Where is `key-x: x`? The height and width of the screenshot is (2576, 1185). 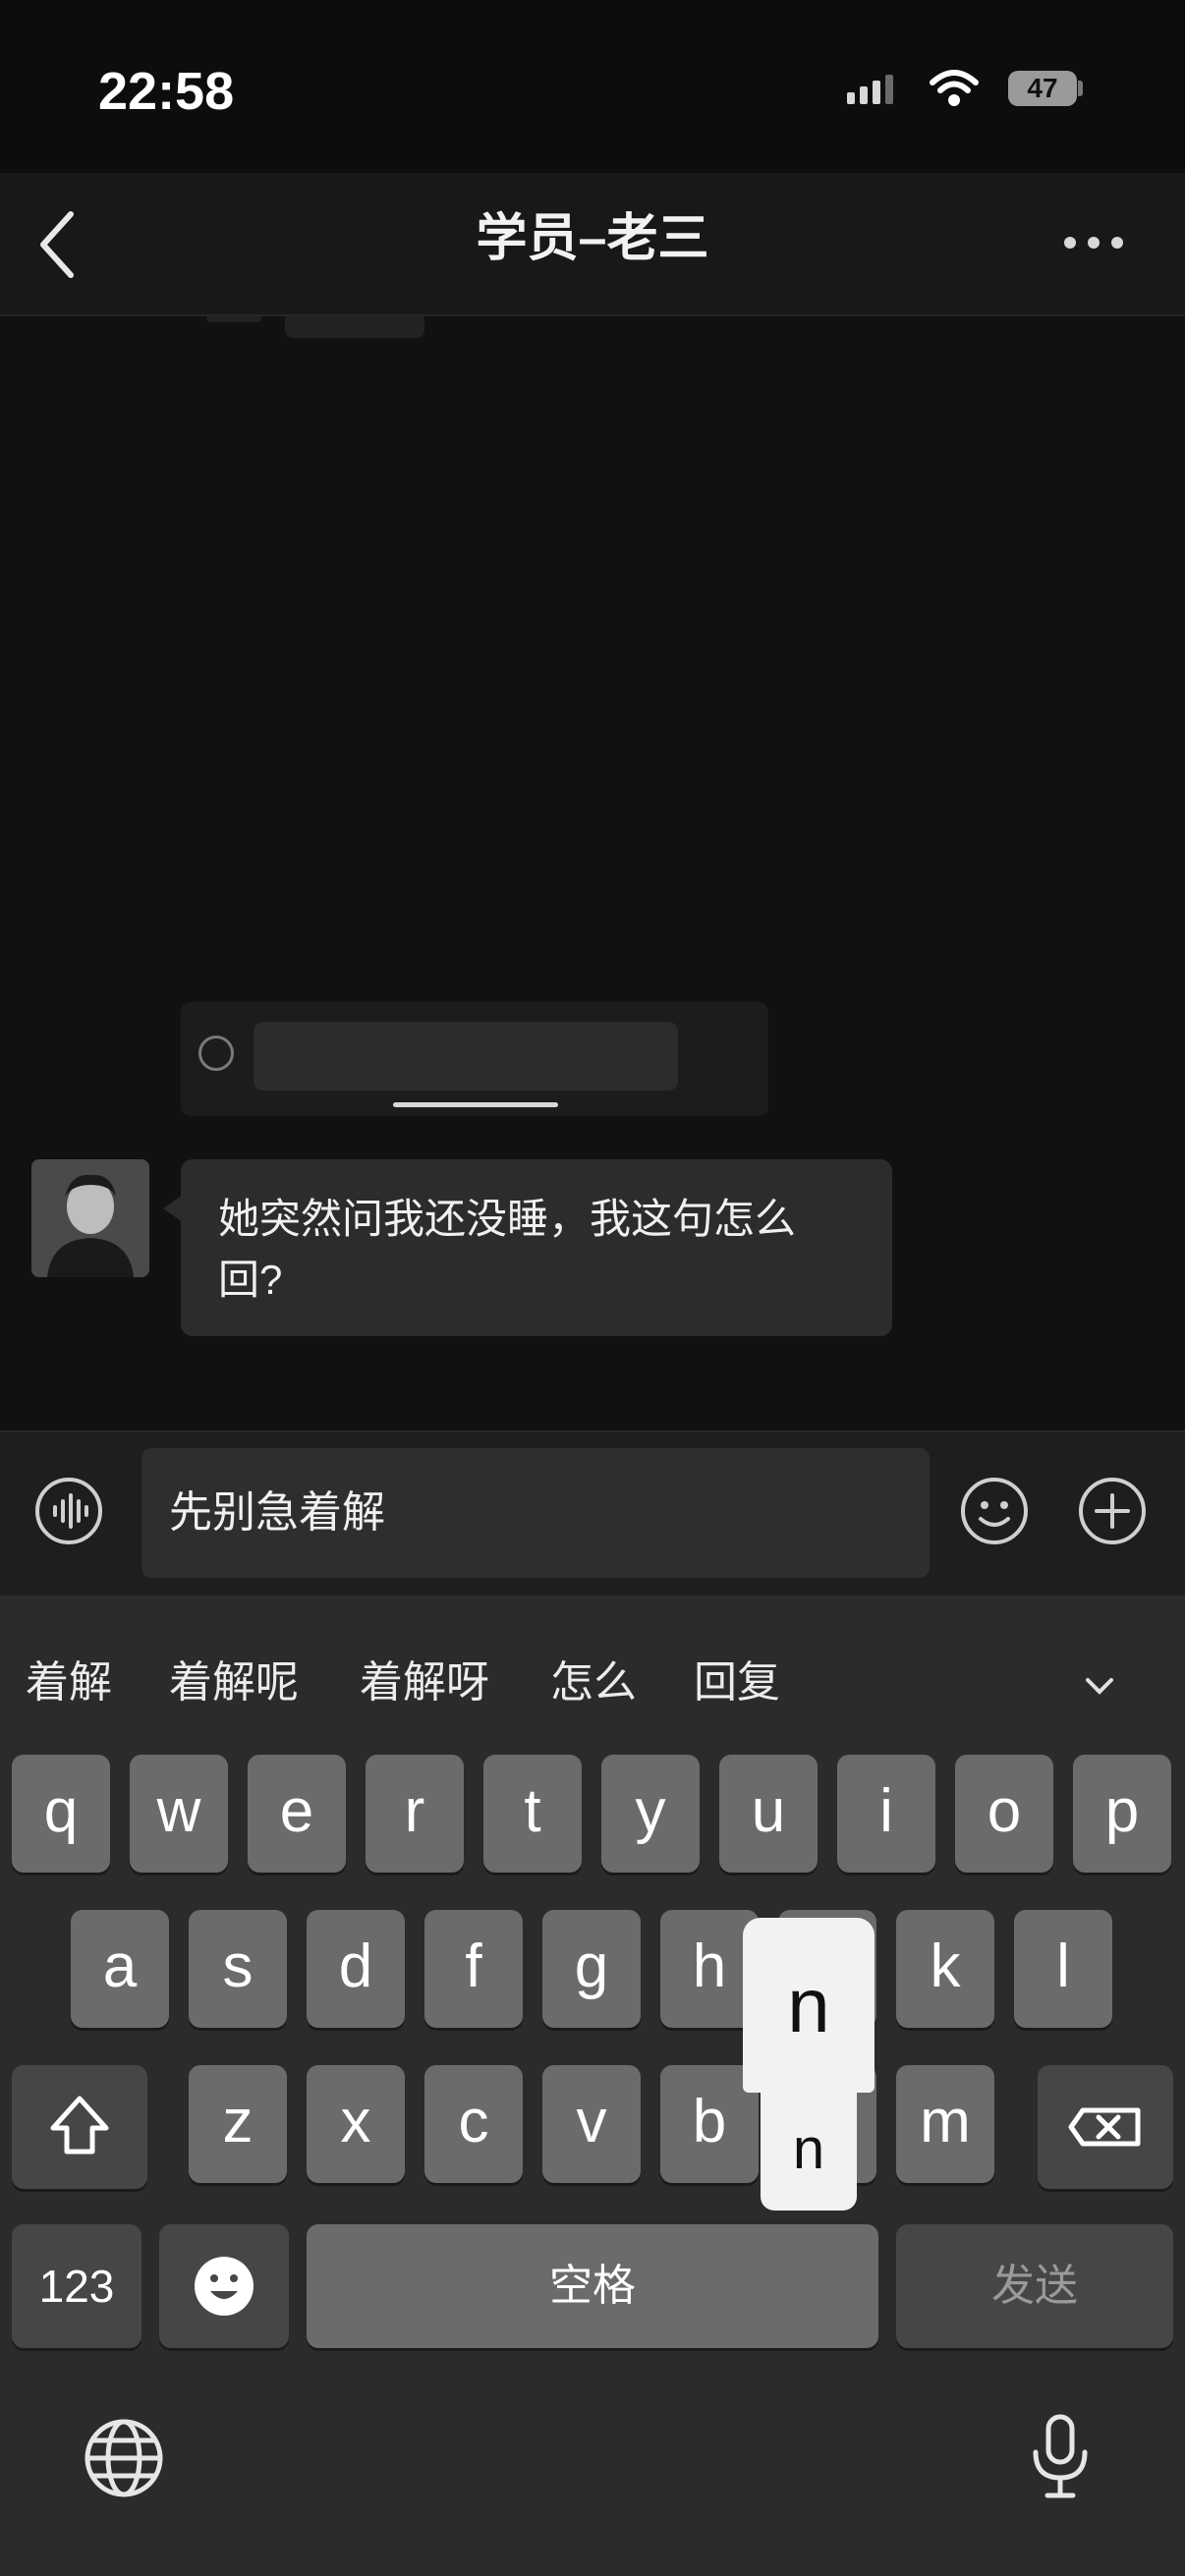
key-x: x is located at coordinates (356, 2124).